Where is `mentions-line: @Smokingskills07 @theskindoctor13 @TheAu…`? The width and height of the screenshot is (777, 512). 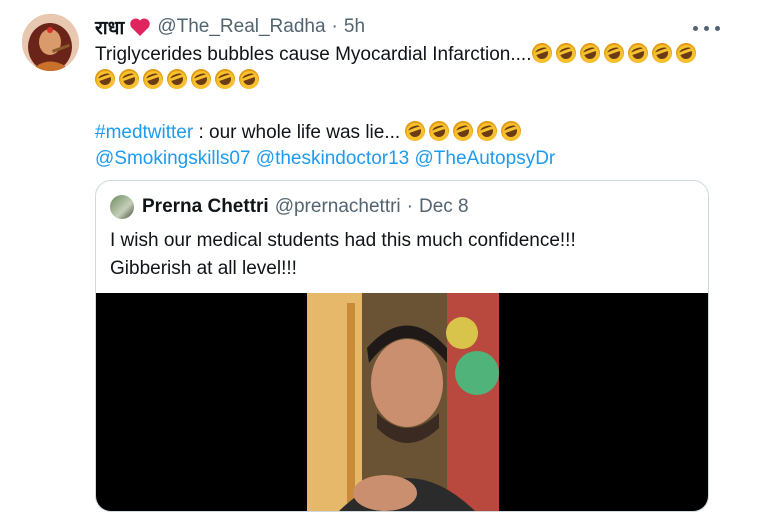 mentions-line: @Smokingskills07 @theskindoctor13 @TheAu… is located at coordinates (415, 159).